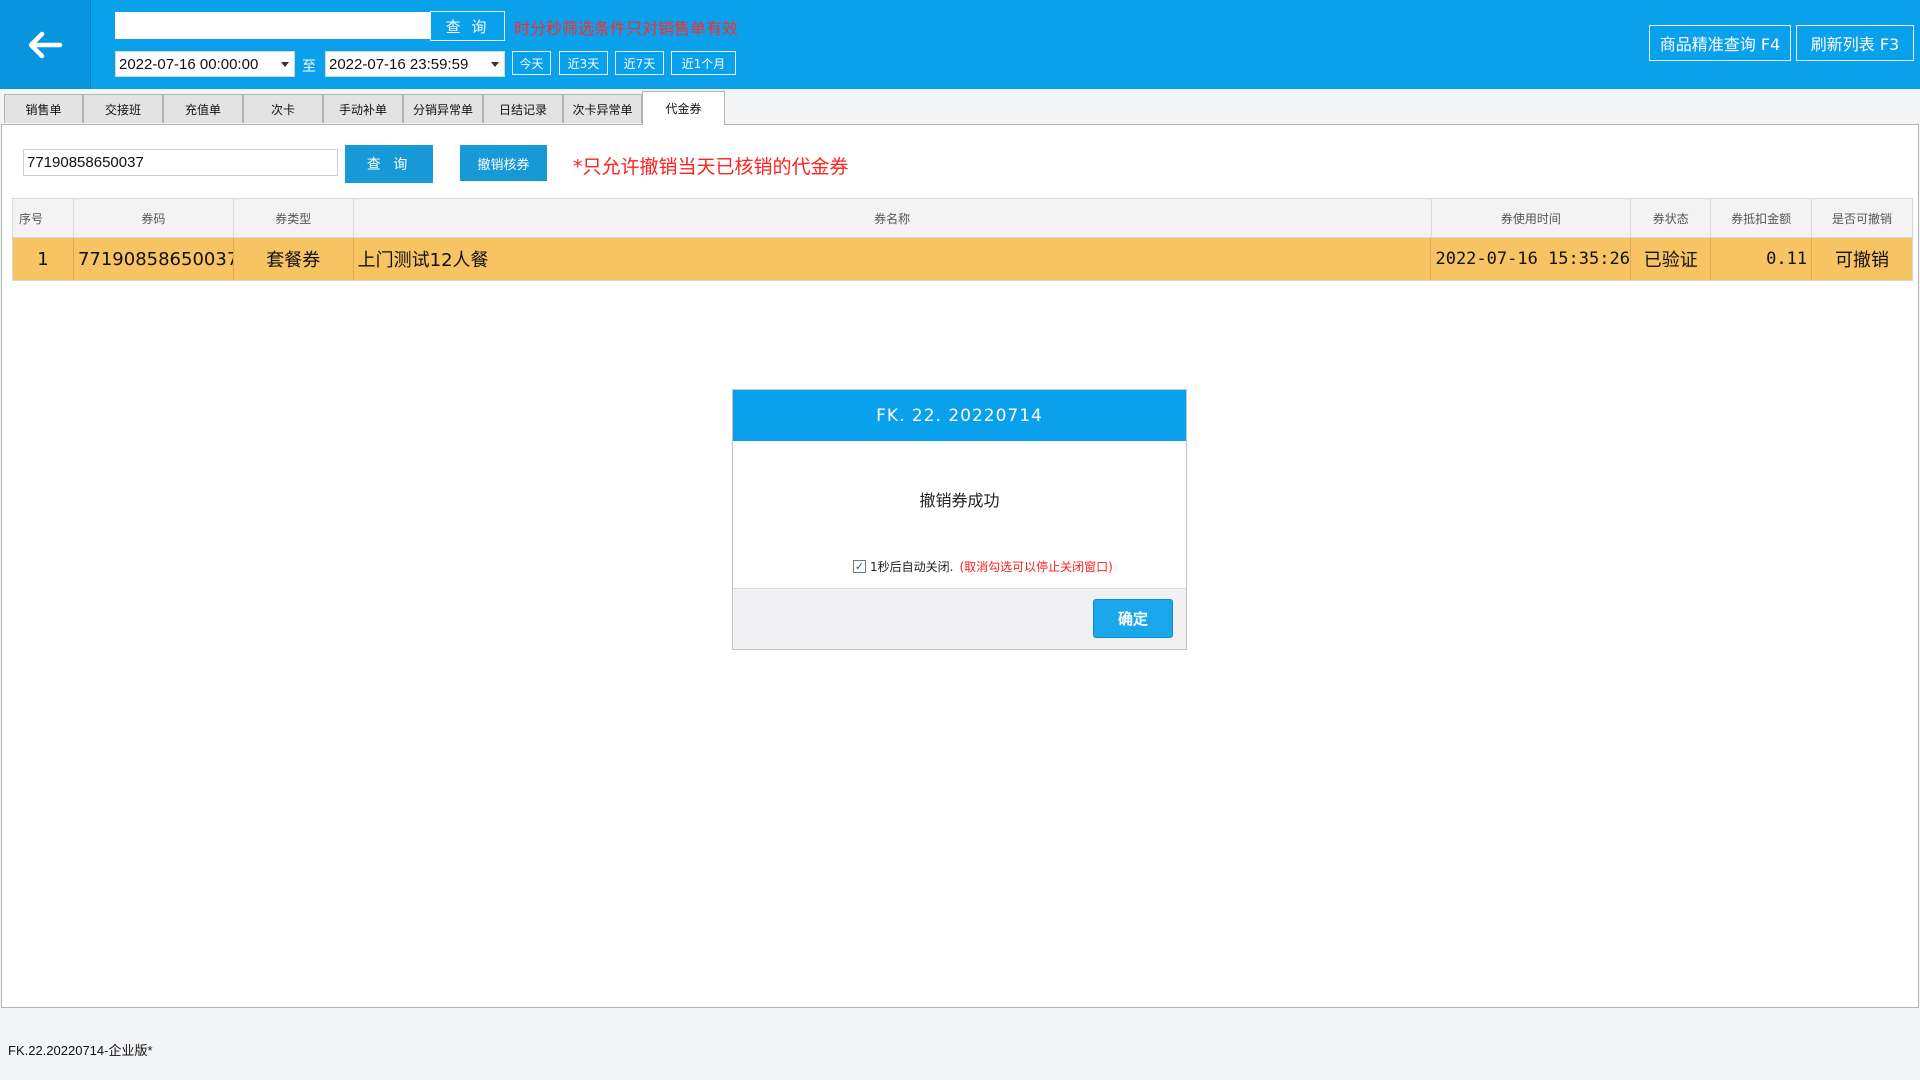  I want to click on table-header: 序号 券码 券类型 券名称 券使用时间 券状态 券抵扣金额 是否可撤销, so click(962, 218).